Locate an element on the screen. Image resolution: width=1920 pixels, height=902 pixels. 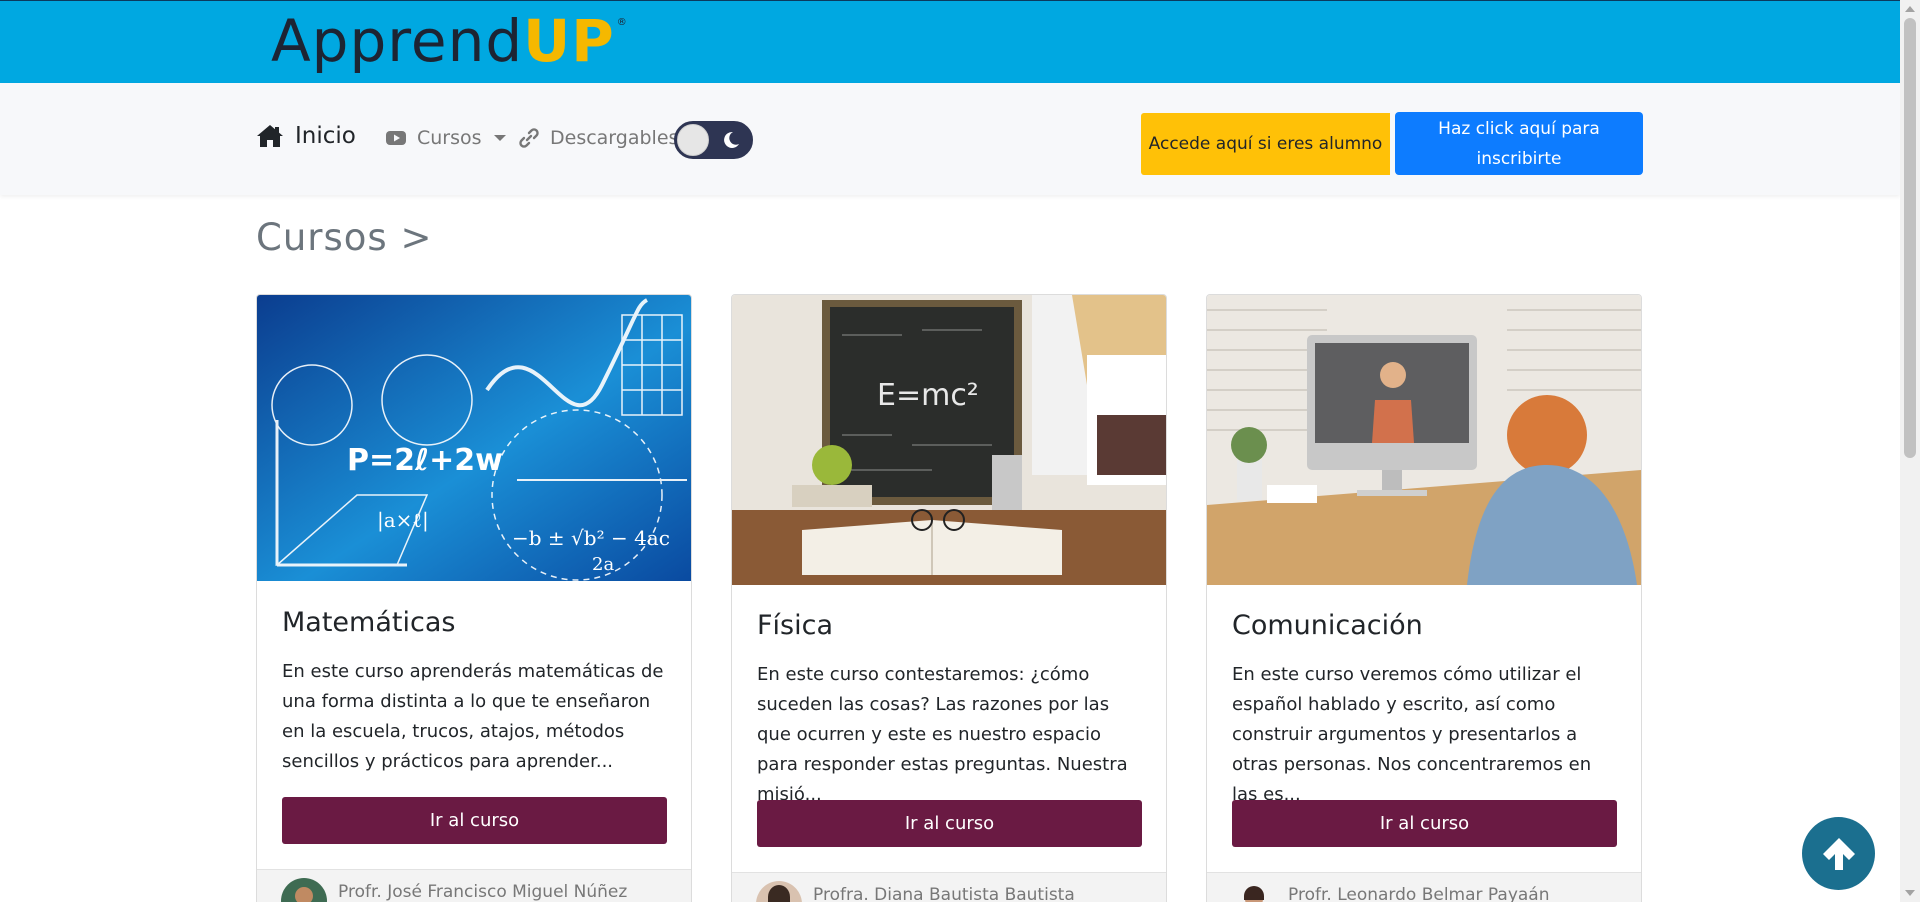
toggle-knob is located at coordinates (693, 140).